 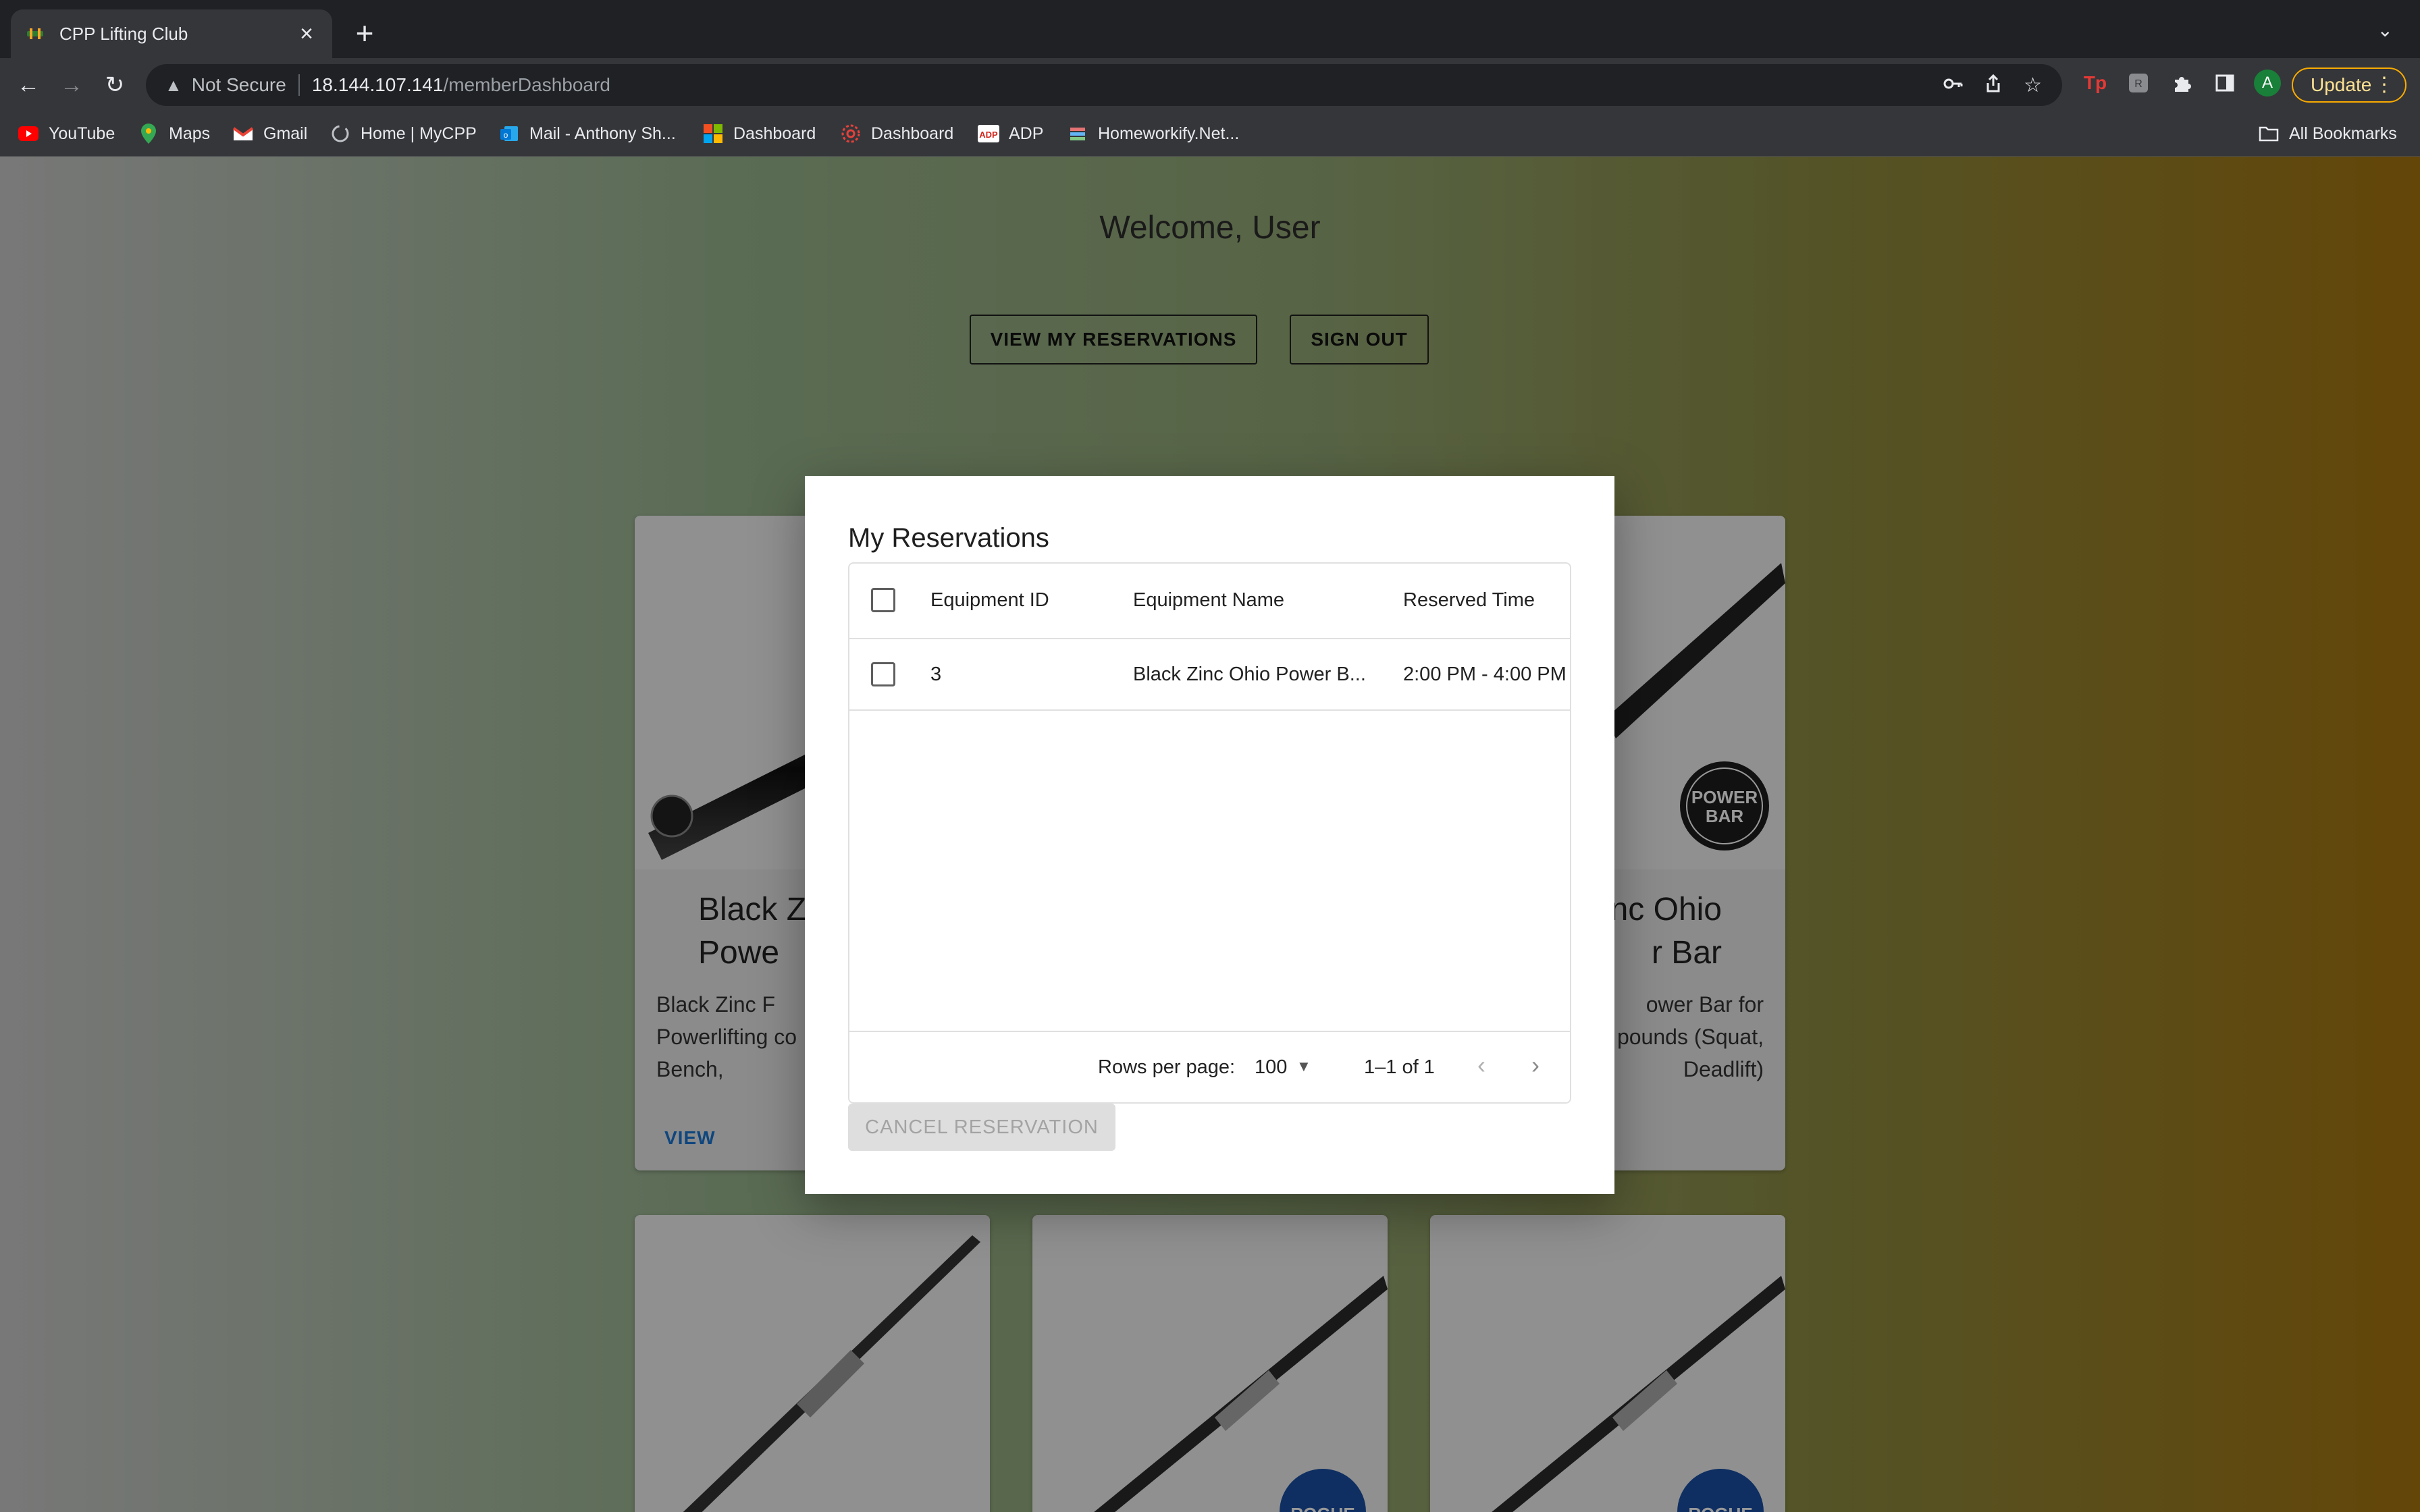 What do you see at coordinates (364, 33) in the screenshot?
I see `new-tab-button: +` at bounding box center [364, 33].